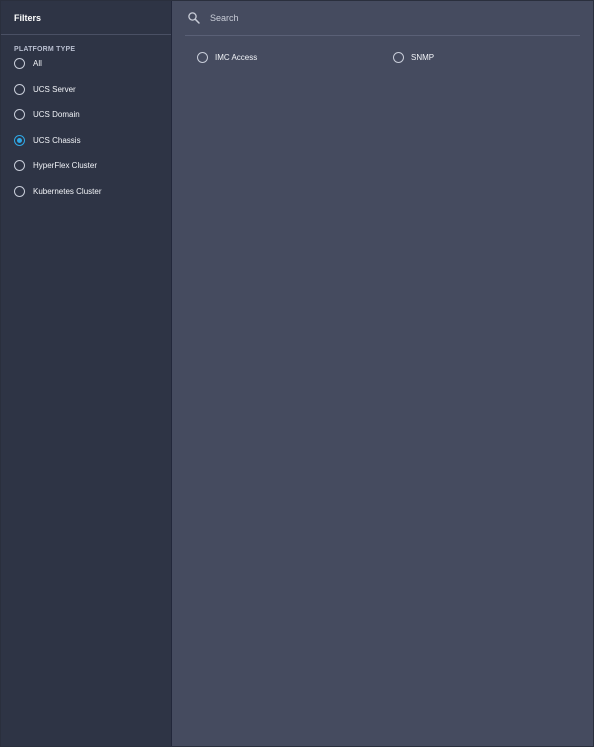  What do you see at coordinates (86, 64) in the screenshot?
I see `radio-option-all: All` at bounding box center [86, 64].